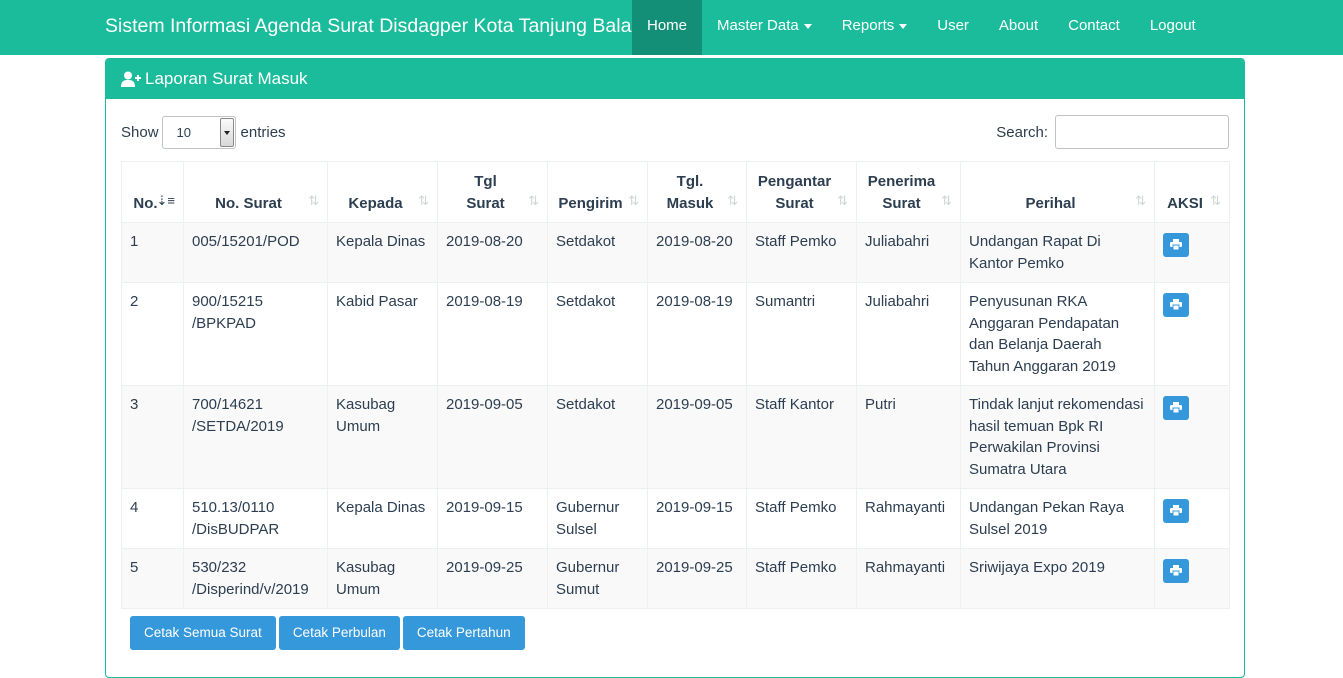 The width and height of the screenshot is (1343, 678). Describe the element at coordinates (690, 203) in the screenshot. I see `column-header-label: Masuk` at that location.